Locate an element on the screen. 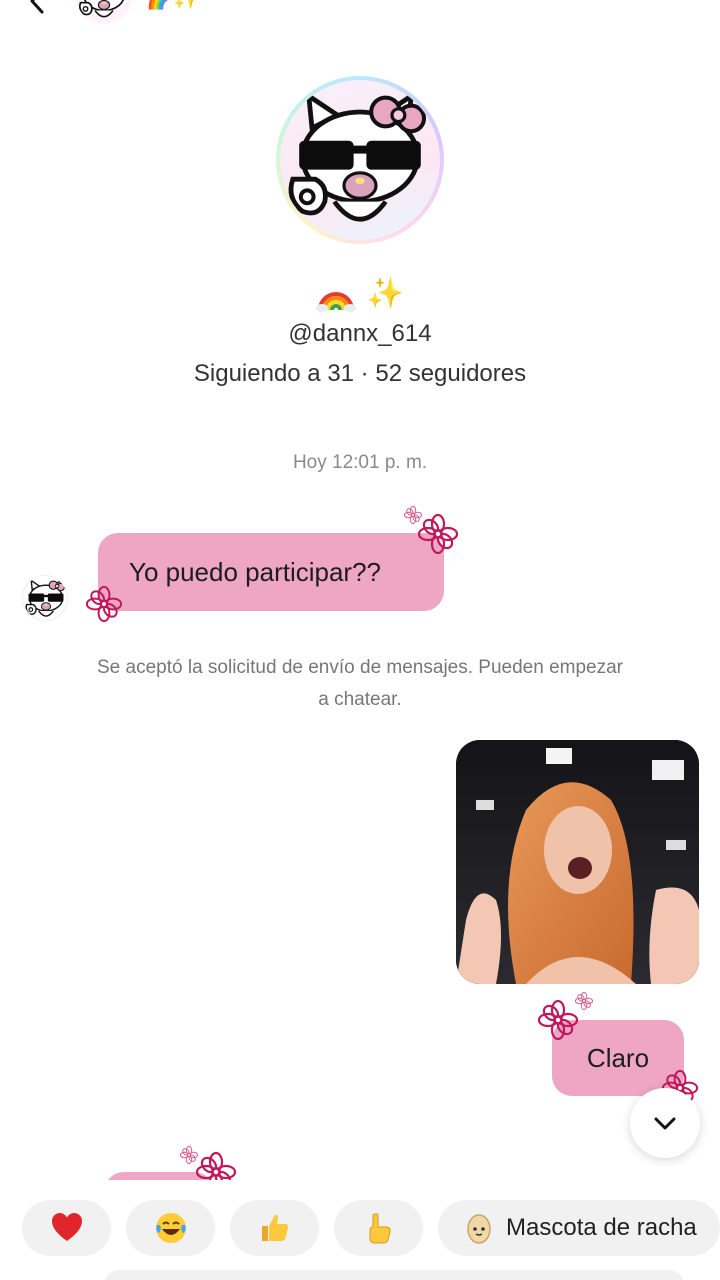 Image resolution: width=720 pixels, height=1280 pixels. quick-reaction-thumbs-up is located at coordinates (274, 1228).